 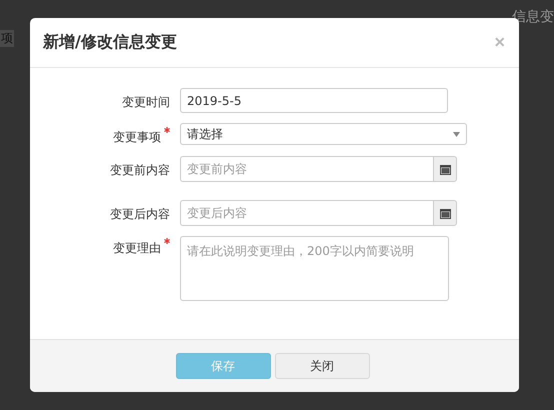 What do you see at coordinates (314, 100) in the screenshot?
I see `date-field: 2019-5-5` at bounding box center [314, 100].